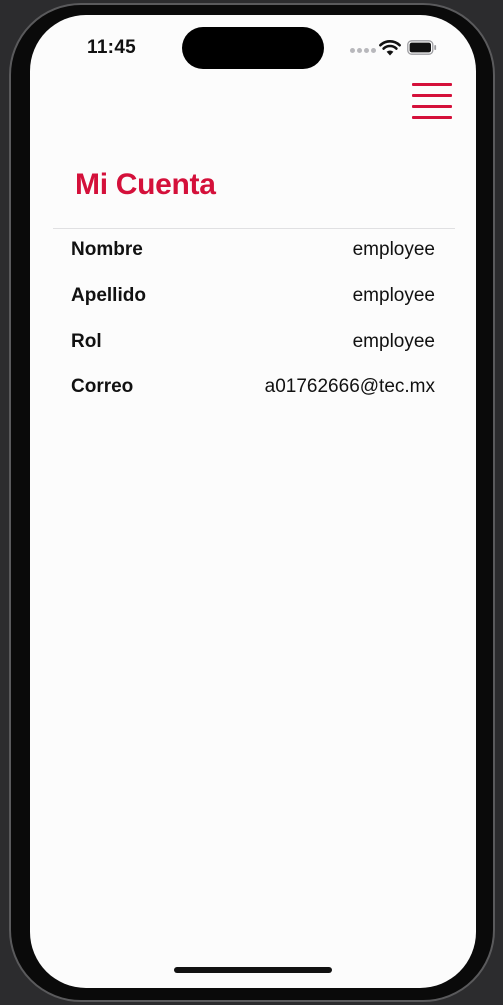 This screenshot has height=1005, width=503. What do you see at coordinates (145, 184) in the screenshot?
I see `page-title: Mi Cuenta` at bounding box center [145, 184].